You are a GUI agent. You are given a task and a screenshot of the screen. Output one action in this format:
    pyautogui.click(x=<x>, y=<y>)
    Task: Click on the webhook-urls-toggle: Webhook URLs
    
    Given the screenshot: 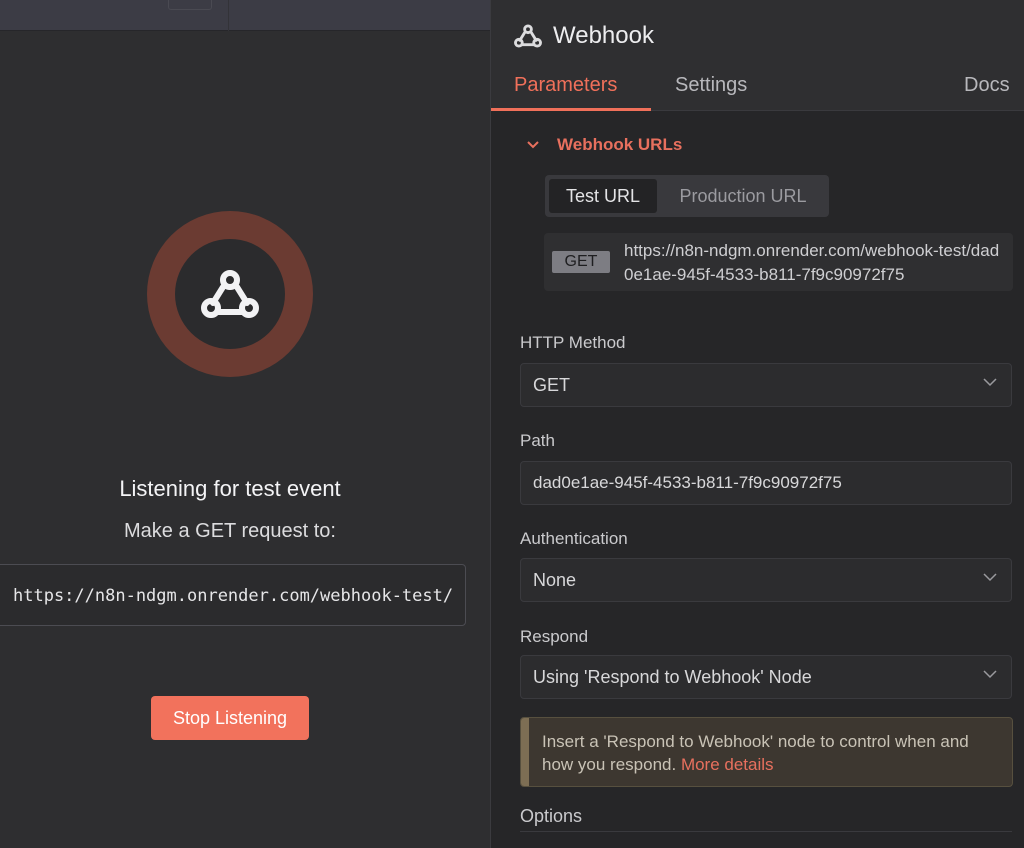 What is the action you would take?
    pyautogui.click(x=604, y=145)
    